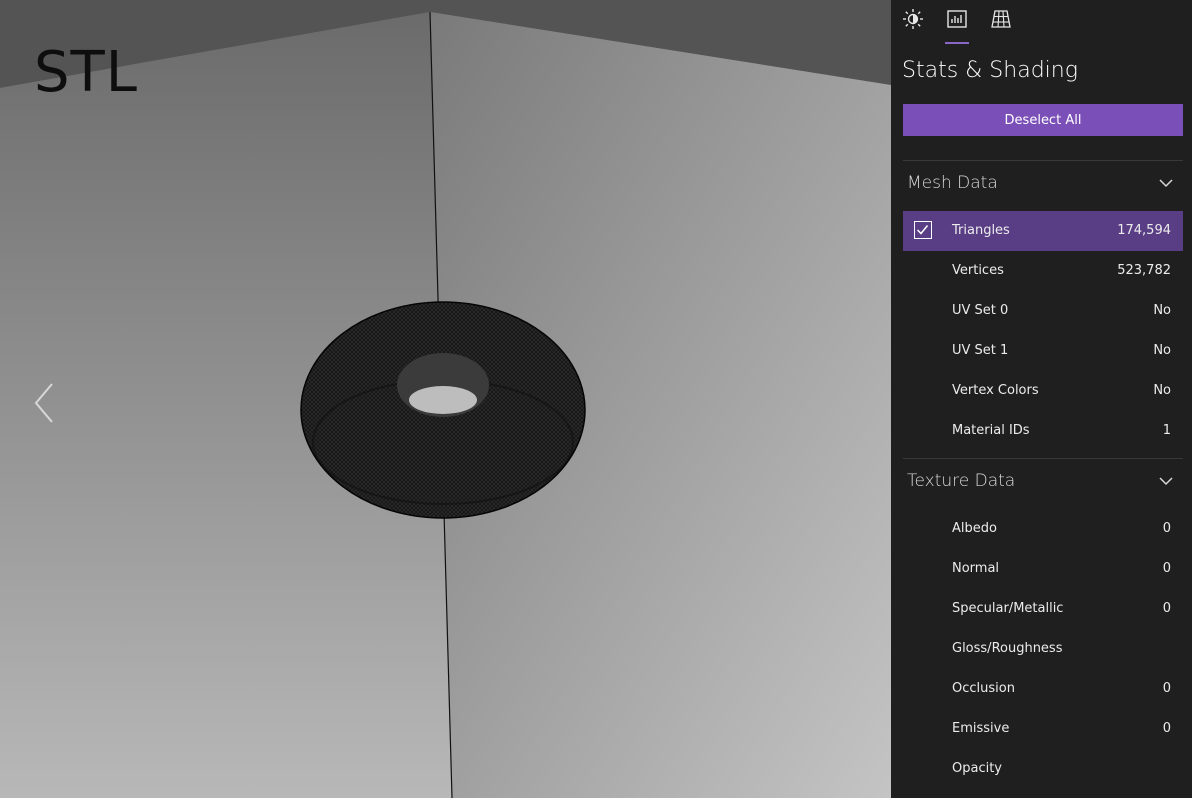  Describe the element at coordinates (1043, 529) in the screenshot. I see `texture-row-albedo: Albedo 0` at that location.